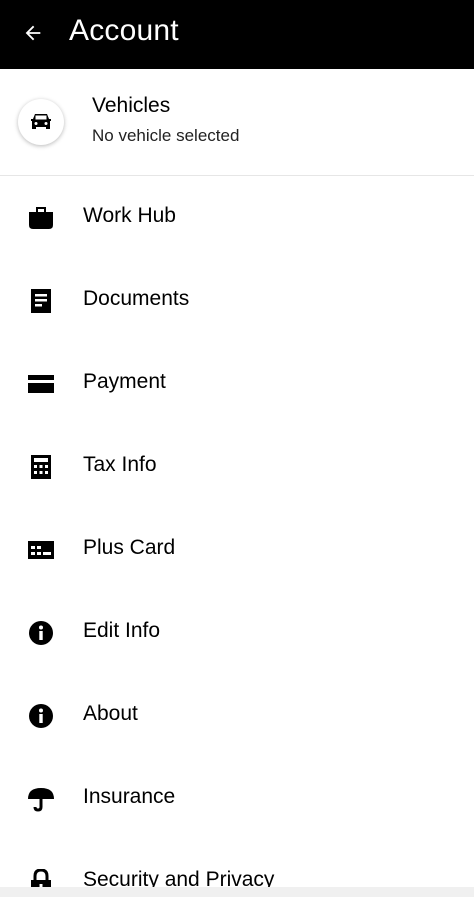 This screenshot has height=923, width=474. What do you see at coordinates (124, 381) in the screenshot?
I see `menu-item-label: Payment` at bounding box center [124, 381].